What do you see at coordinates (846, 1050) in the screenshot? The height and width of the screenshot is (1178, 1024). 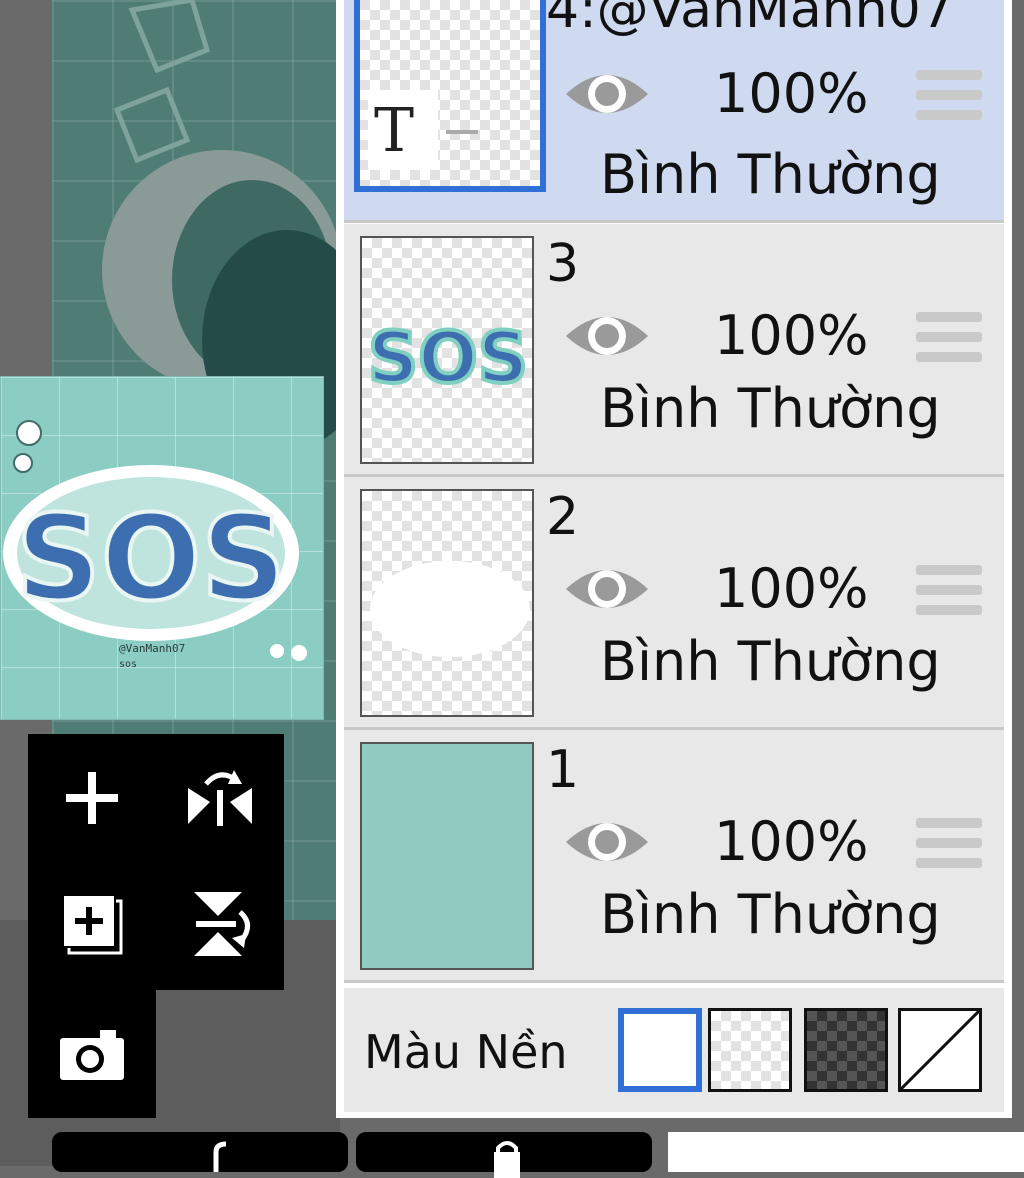 I see `bg-swatch-dark-checker` at bounding box center [846, 1050].